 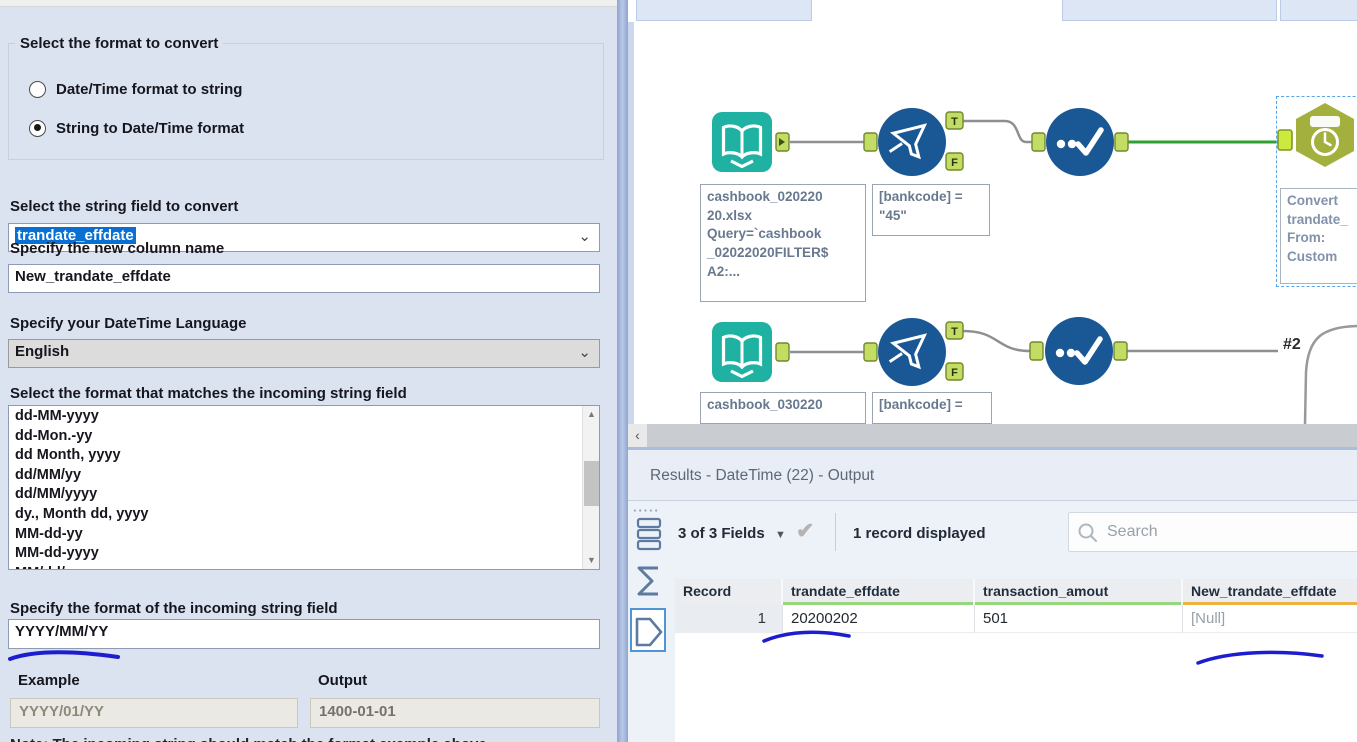 What do you see at coordinates (304, 278) in the screenshot?
I see `new-column-input: New_trandate_effdate` at bounding box center [304, 278].